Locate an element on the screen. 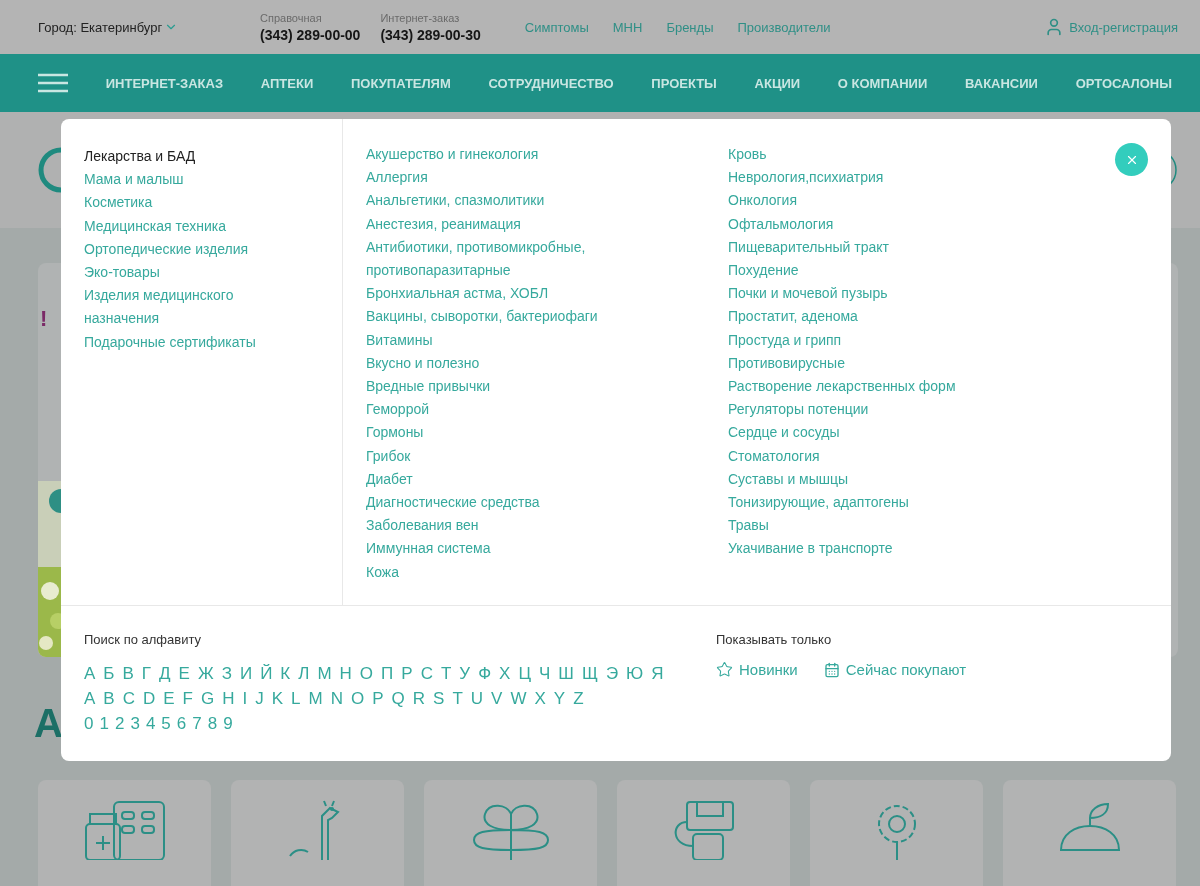  letter-link: Д is located at coordinates (165, 673).